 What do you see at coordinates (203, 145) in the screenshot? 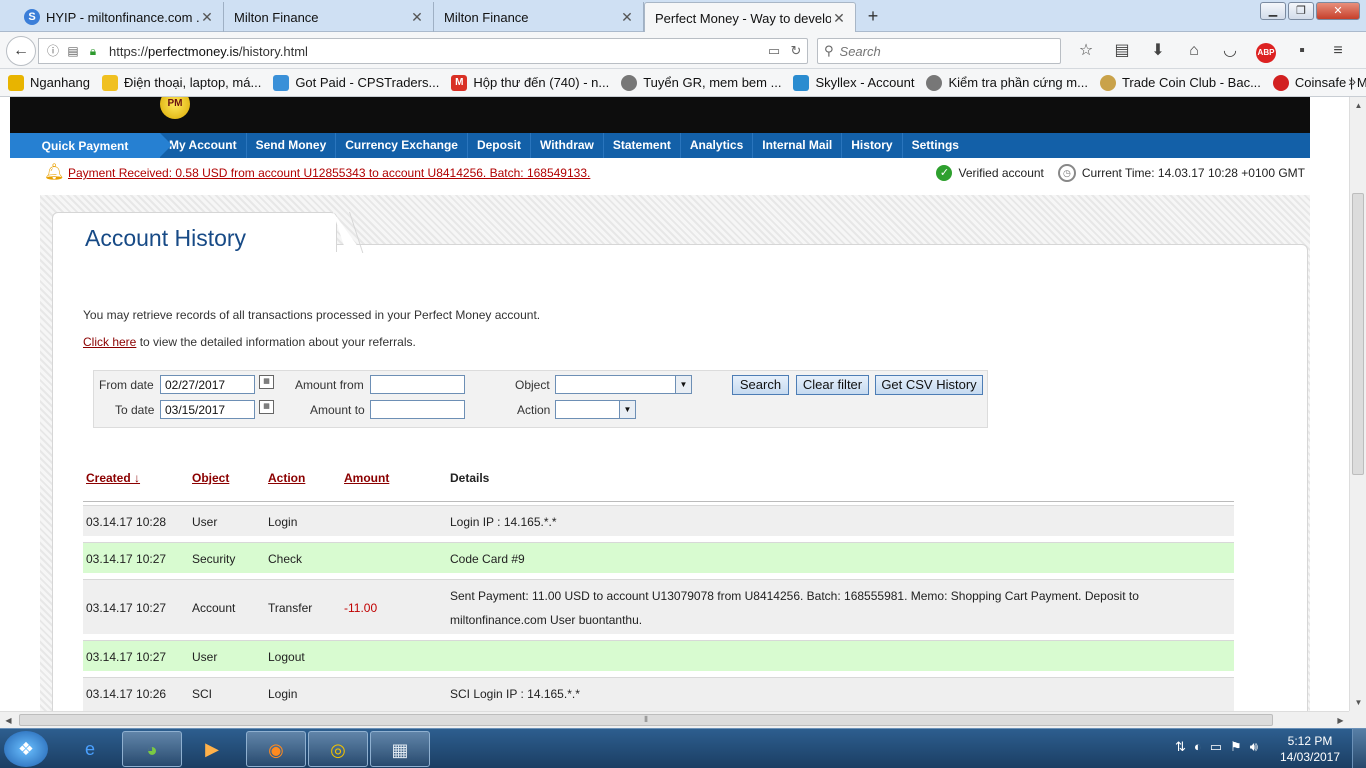
I see `nav-my-account: My Account` at bounding box center [203, 145].